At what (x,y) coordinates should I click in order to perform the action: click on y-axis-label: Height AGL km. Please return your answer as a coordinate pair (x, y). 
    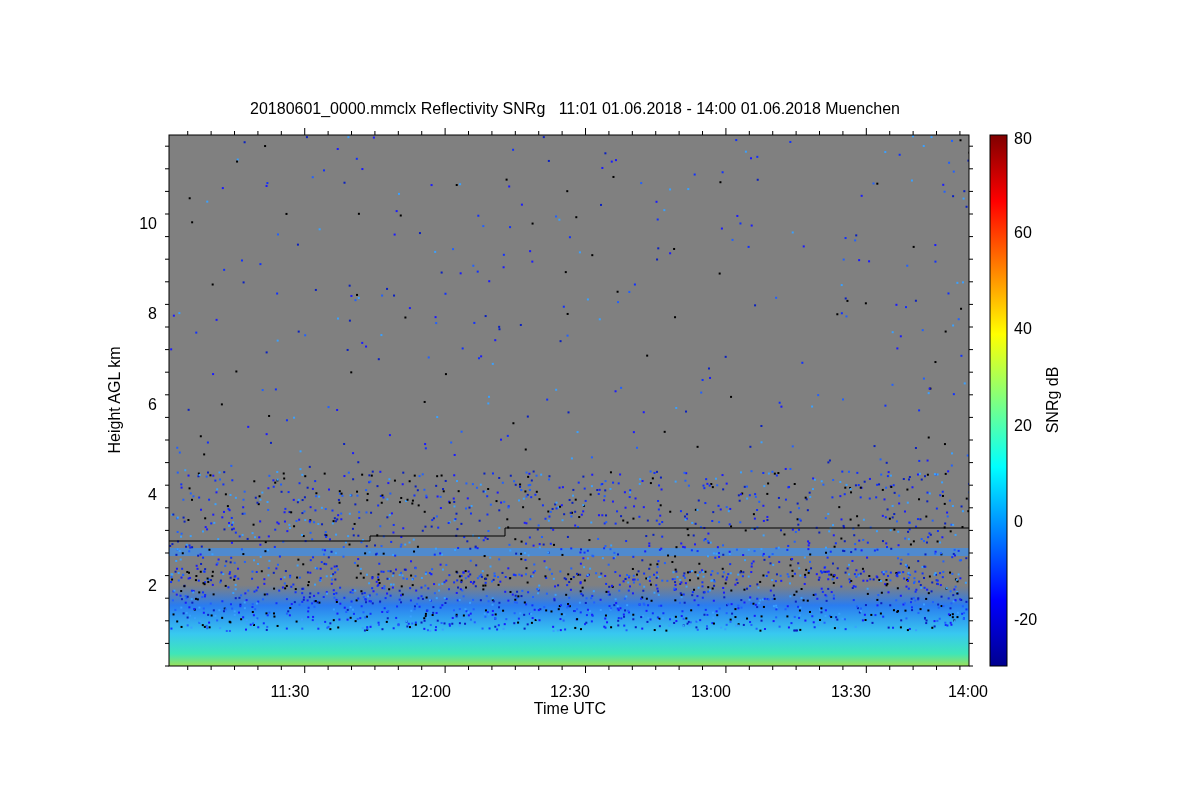
    Looking at the image, I should click on (114, 400).